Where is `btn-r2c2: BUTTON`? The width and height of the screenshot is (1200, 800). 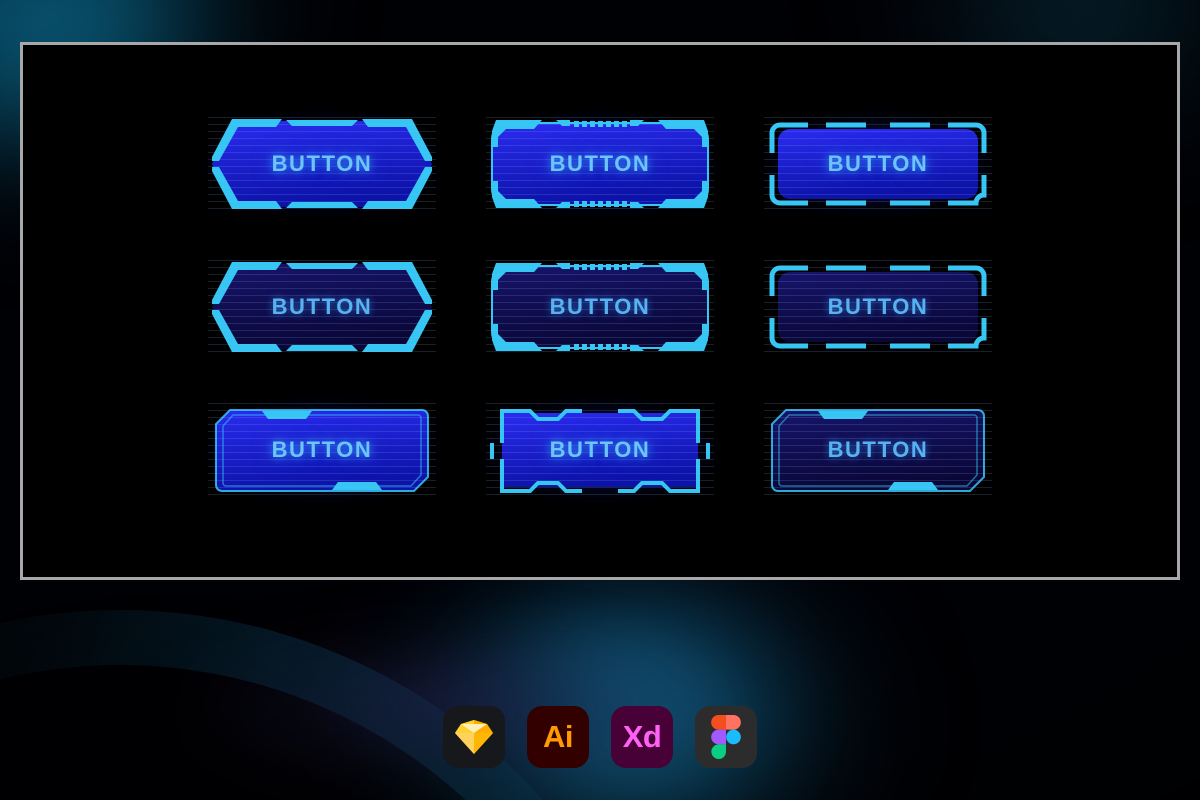
btn-r2c2: BUTTON is located at coordinates (600, 306).